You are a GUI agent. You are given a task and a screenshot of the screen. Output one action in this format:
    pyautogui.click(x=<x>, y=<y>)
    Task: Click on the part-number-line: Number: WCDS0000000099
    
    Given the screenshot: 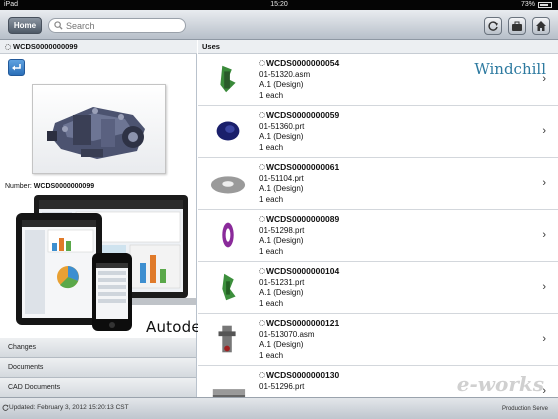 What is the action you would take?
    pyautogui.click(x=49, y=186)
    